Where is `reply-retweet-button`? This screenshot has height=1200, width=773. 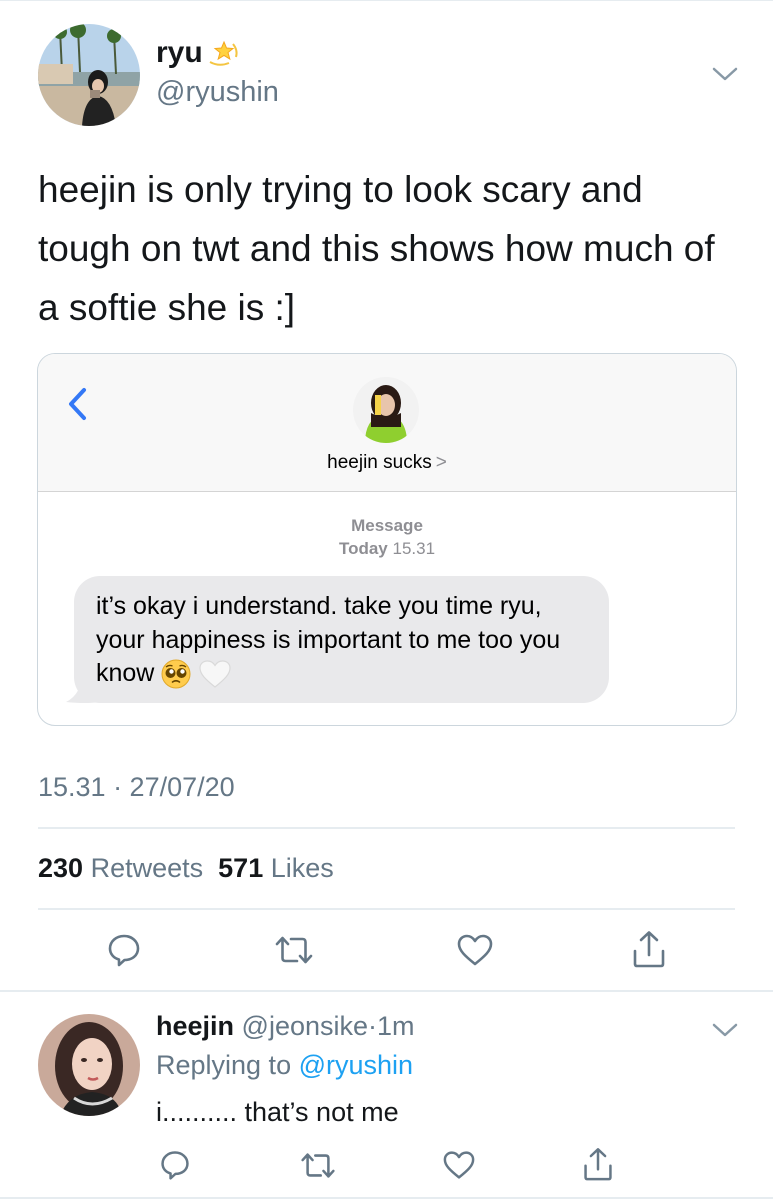
reply-retweet-button is located at coordinates (318, 1165).